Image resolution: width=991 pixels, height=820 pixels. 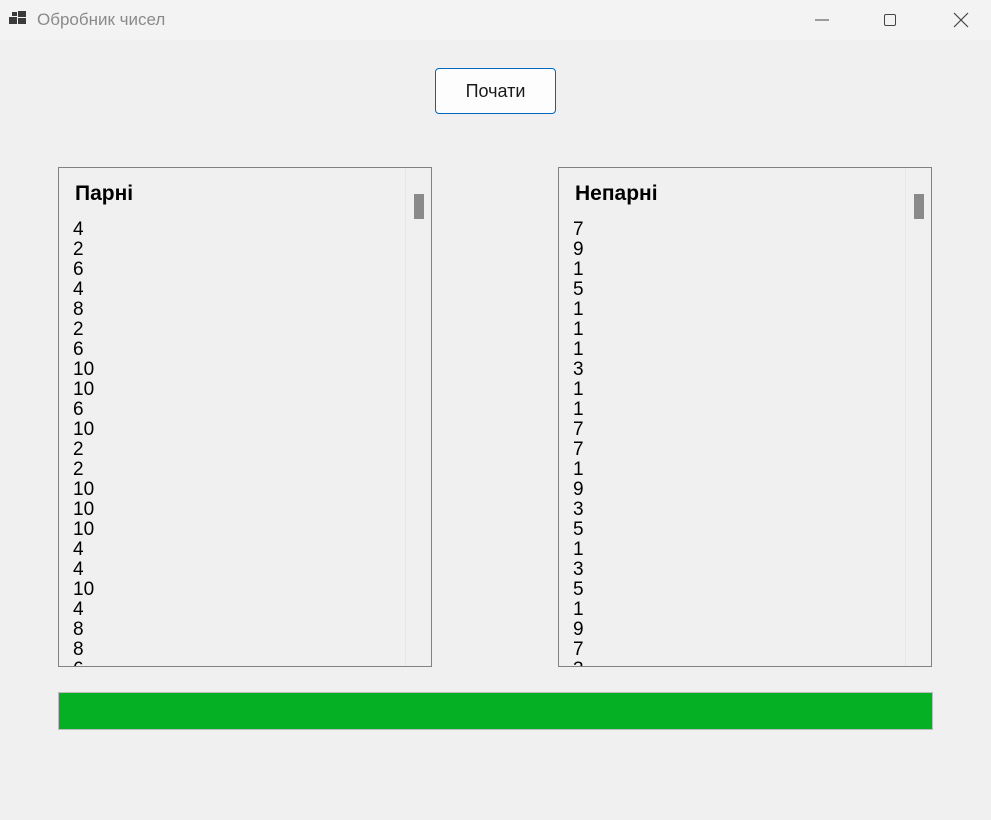 I want to click on window-title: Обробник чисел, so click(x=101, y=19).